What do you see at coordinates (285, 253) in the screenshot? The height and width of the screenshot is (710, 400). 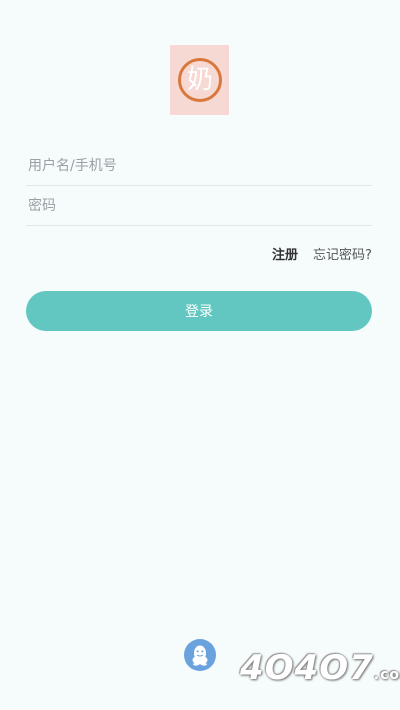 I see `register-link: 注册` at bounding box center [285, 253].